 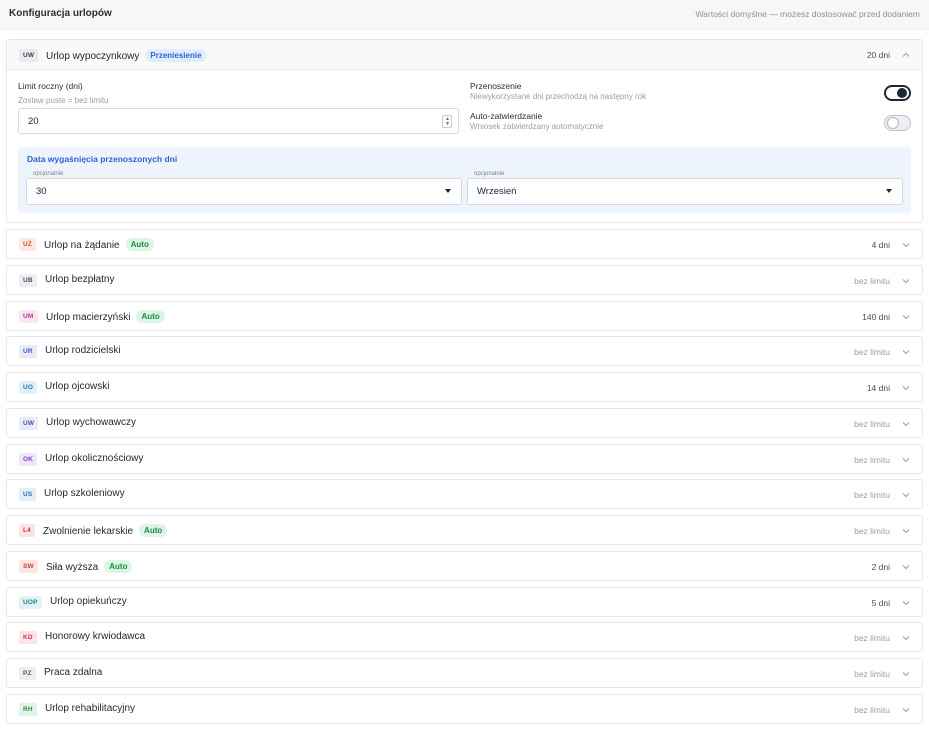 What do you see at coordinates (88, 317) in the screenshot?
I see `leave-name-text: Urlop macierzyński` at bounding box center [88, 317].